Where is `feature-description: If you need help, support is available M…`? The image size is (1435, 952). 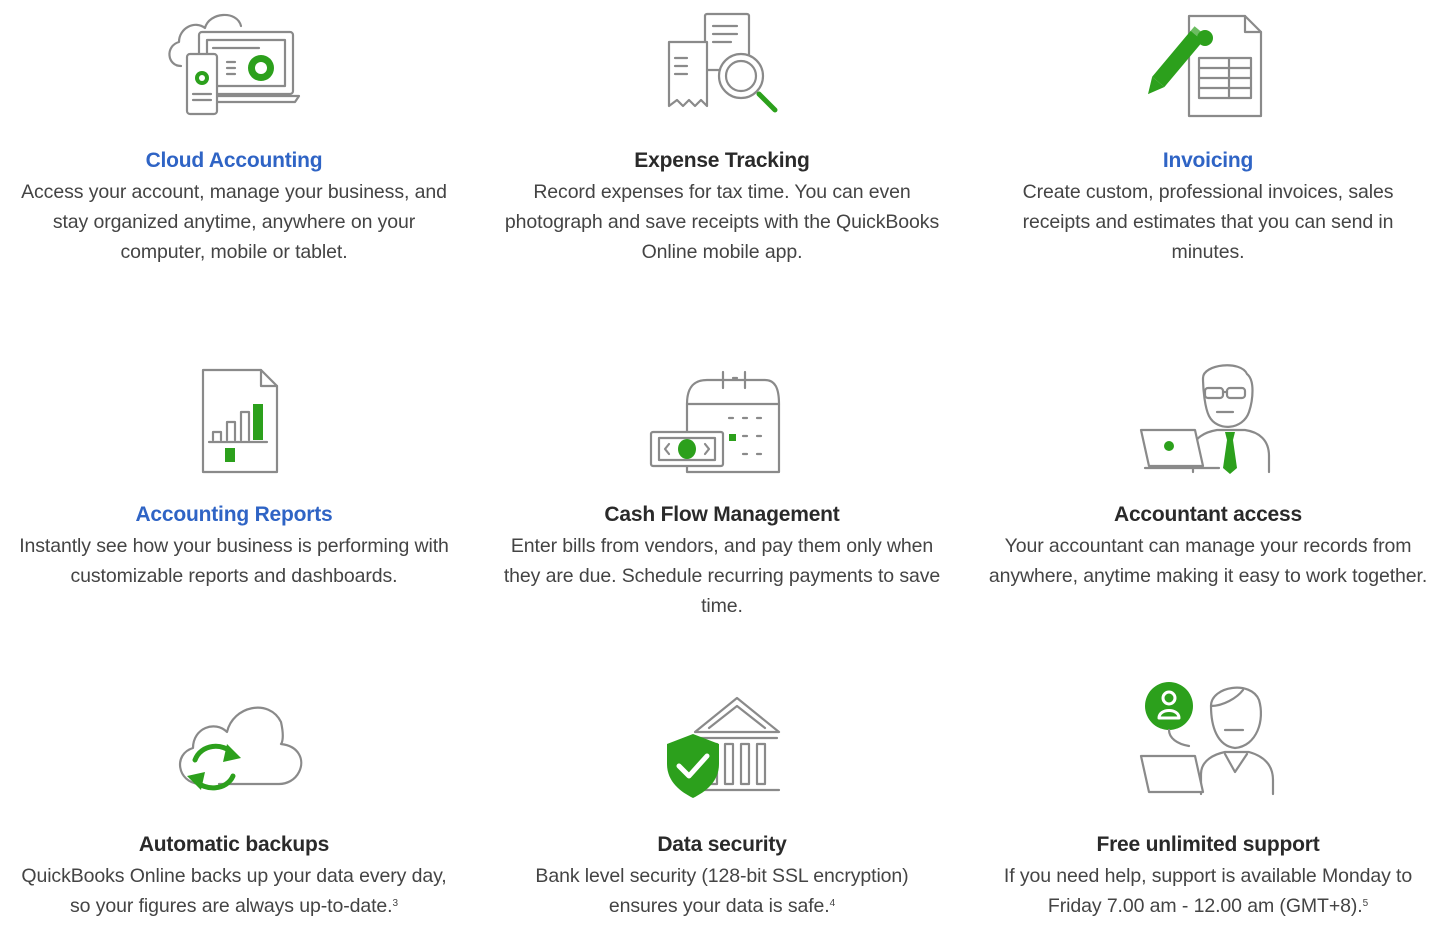
feature-description: If you need help, support is available M… is located at coordinates (1208, 891).